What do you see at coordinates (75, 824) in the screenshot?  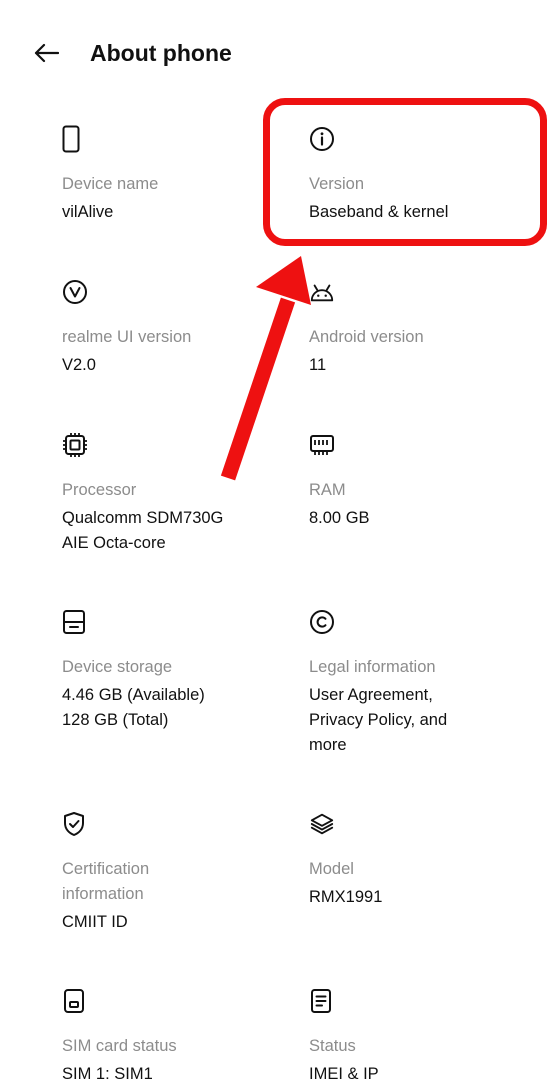 I see `shield-check-icon` at bounding box center [75, 824].